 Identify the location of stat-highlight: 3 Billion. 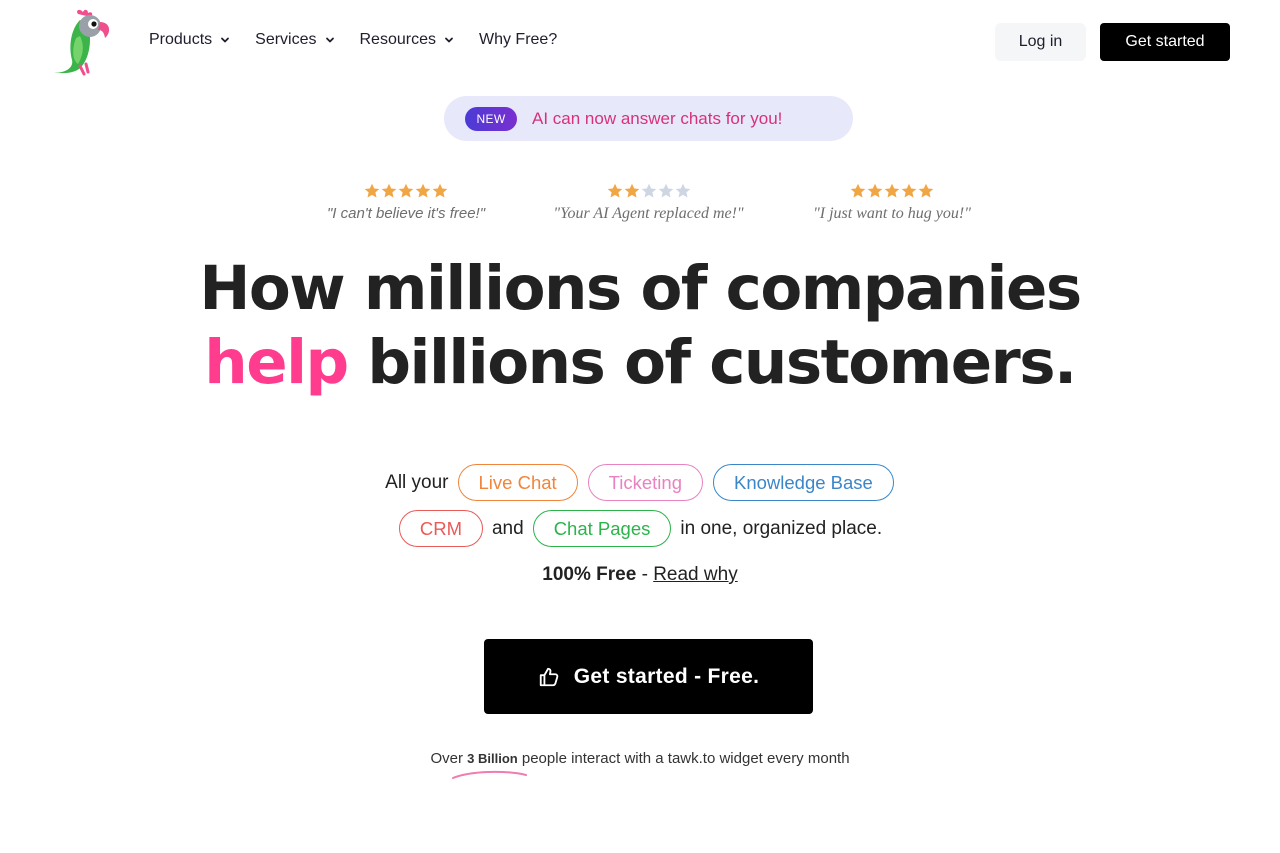
(492, 758).